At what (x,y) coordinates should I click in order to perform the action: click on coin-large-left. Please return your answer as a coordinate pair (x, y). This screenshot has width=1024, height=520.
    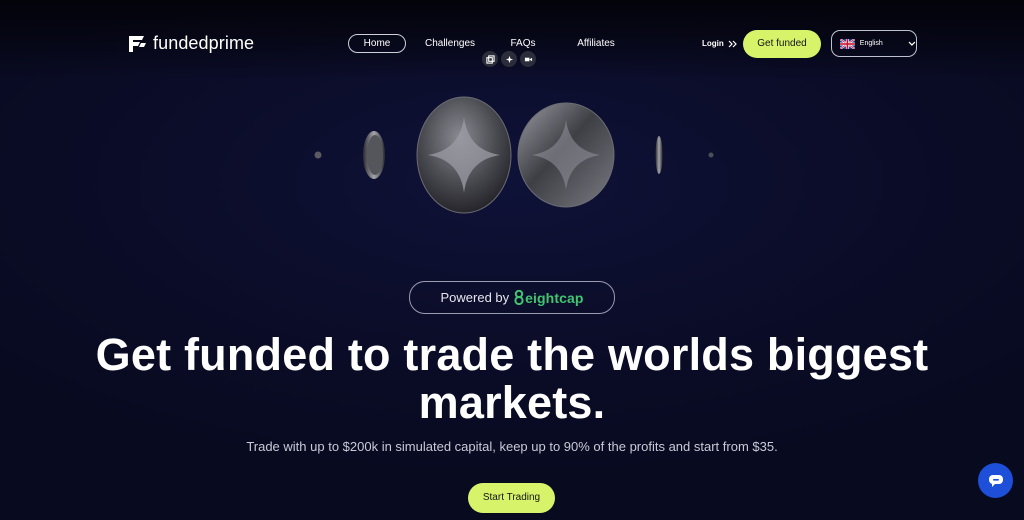
    Looking at the image, I should click on (464, 155).